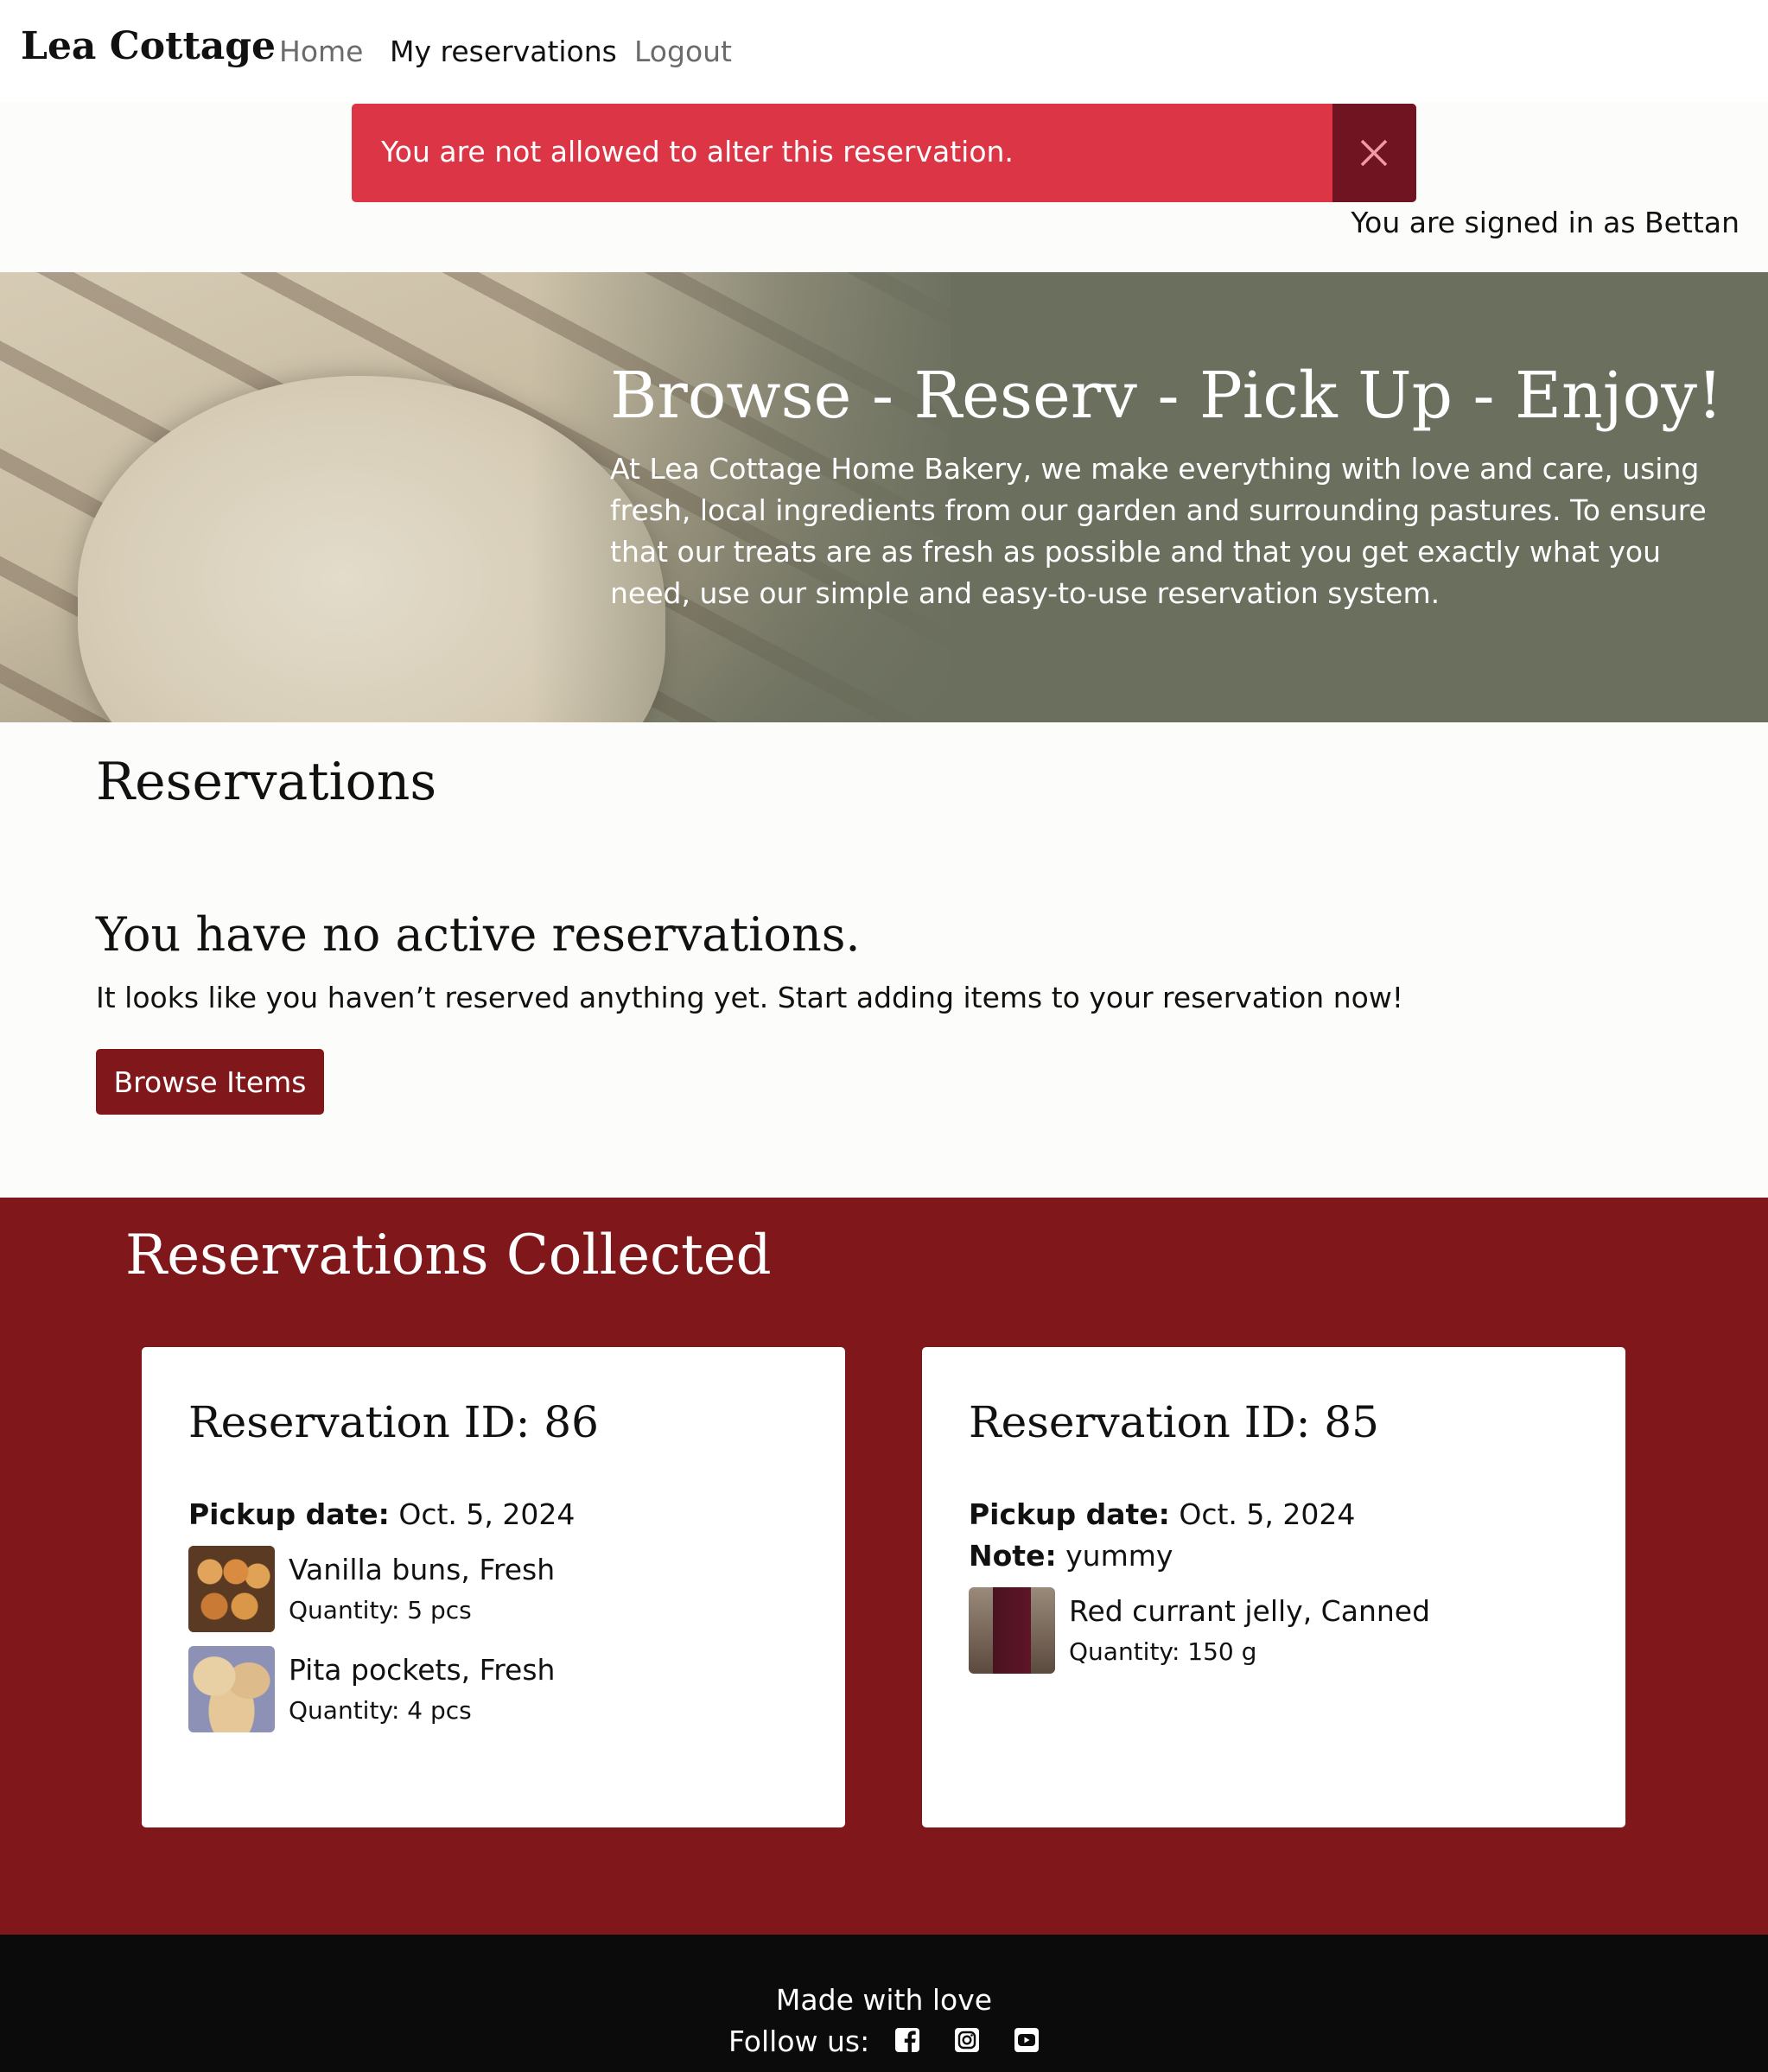  What do you see at coordinates (449, 1255) in the screenshot?
I see `collected-heading: Reservations Collected` at bounding box center [449, 1255].